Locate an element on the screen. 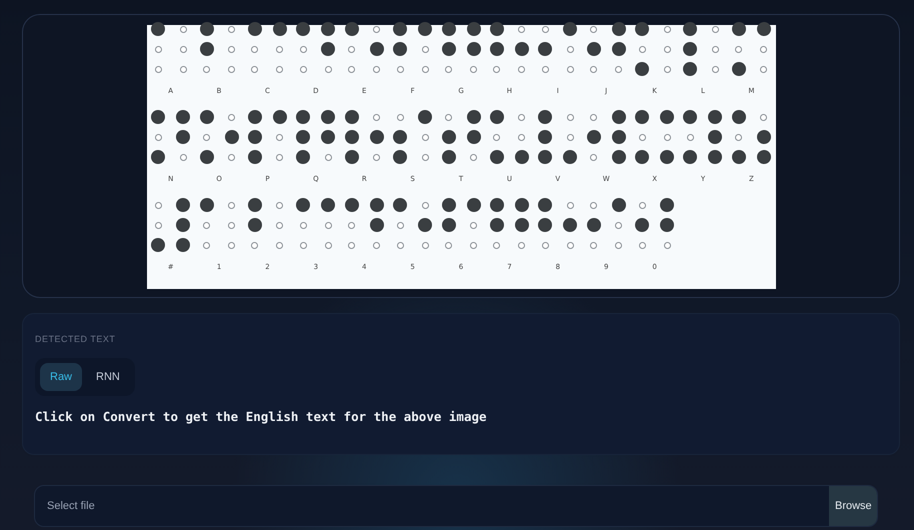 This screenshot has height=530, width=914. detected-text: Click on Convert to get the English text for the above image is located at coordinates (261, 416).